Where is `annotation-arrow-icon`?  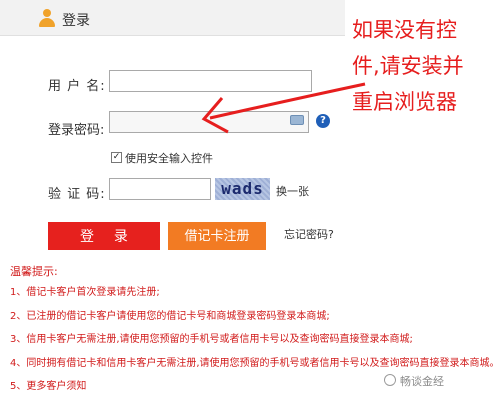 annotation-arrow-icon is located at coordinates (283, 108).